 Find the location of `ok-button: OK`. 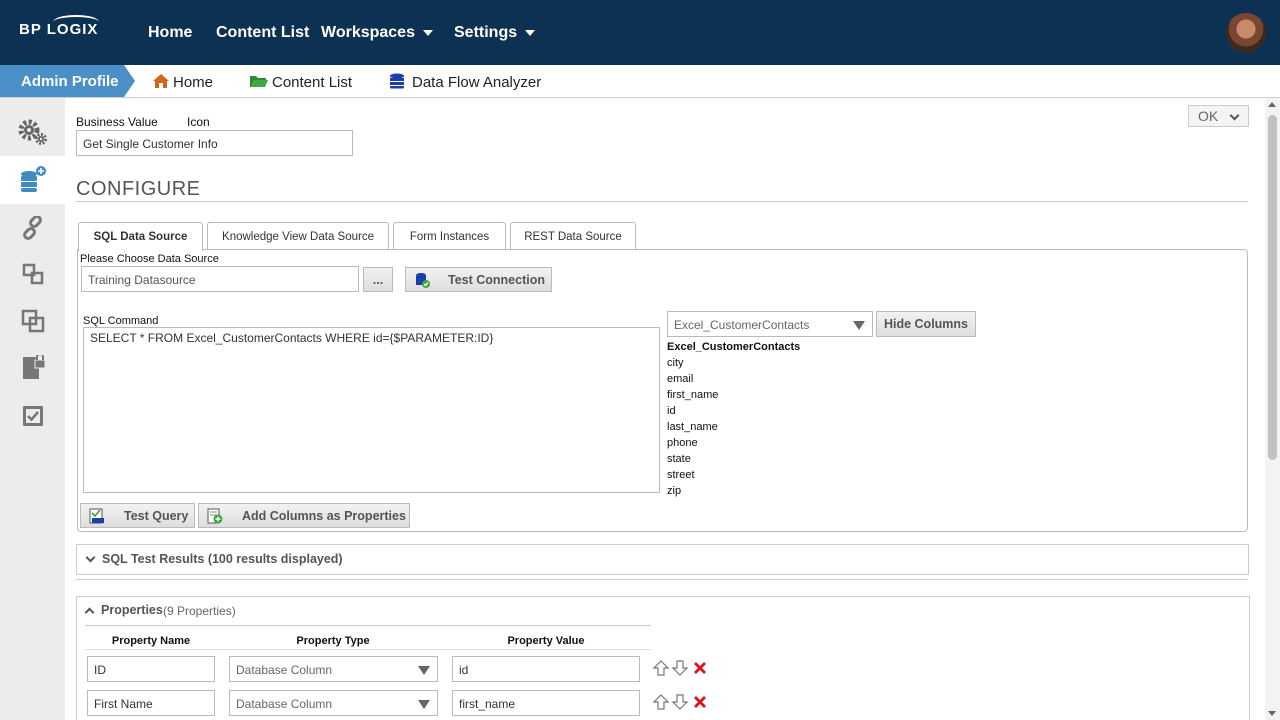

ok-button: OK is located at coordinates (1218, 116).